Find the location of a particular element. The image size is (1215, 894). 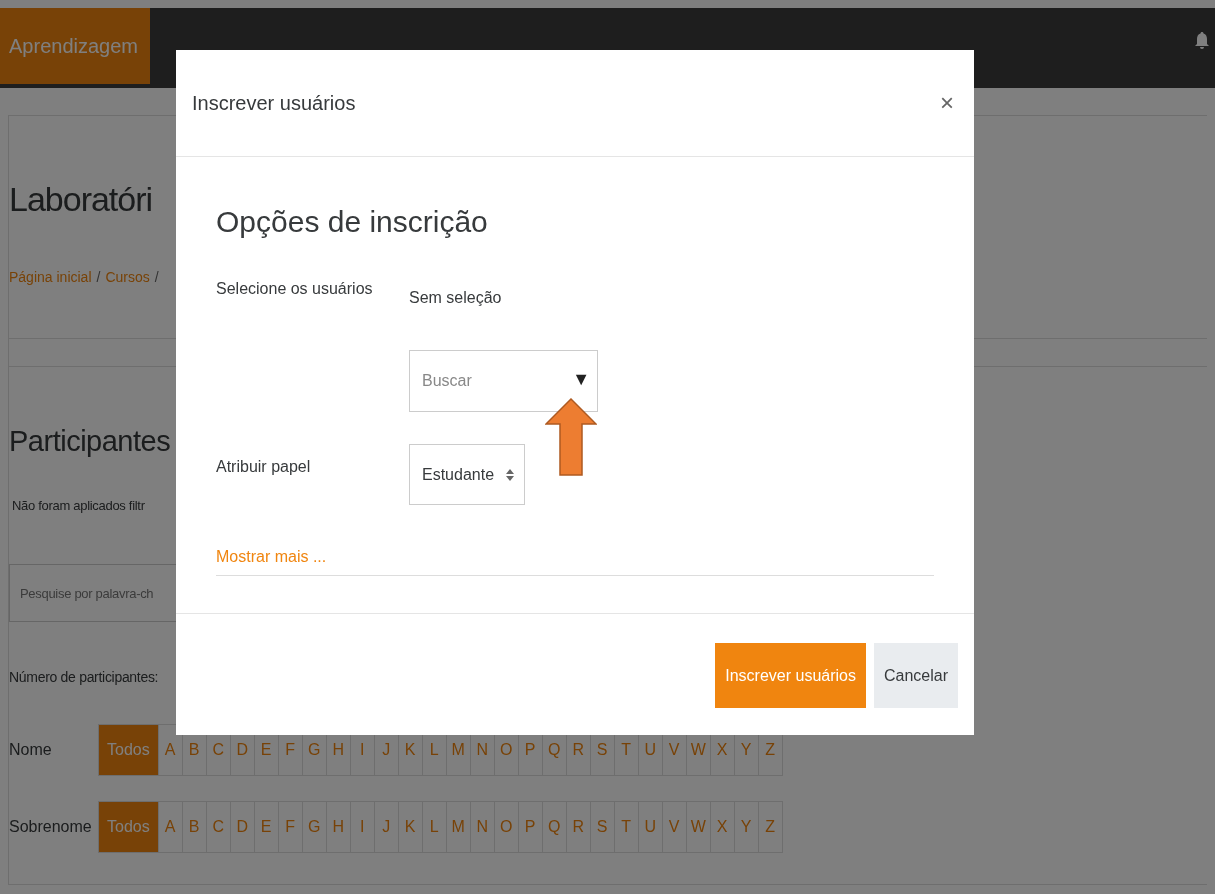

modal-title: Inscrever usuários is located at coordinates (274, 103).